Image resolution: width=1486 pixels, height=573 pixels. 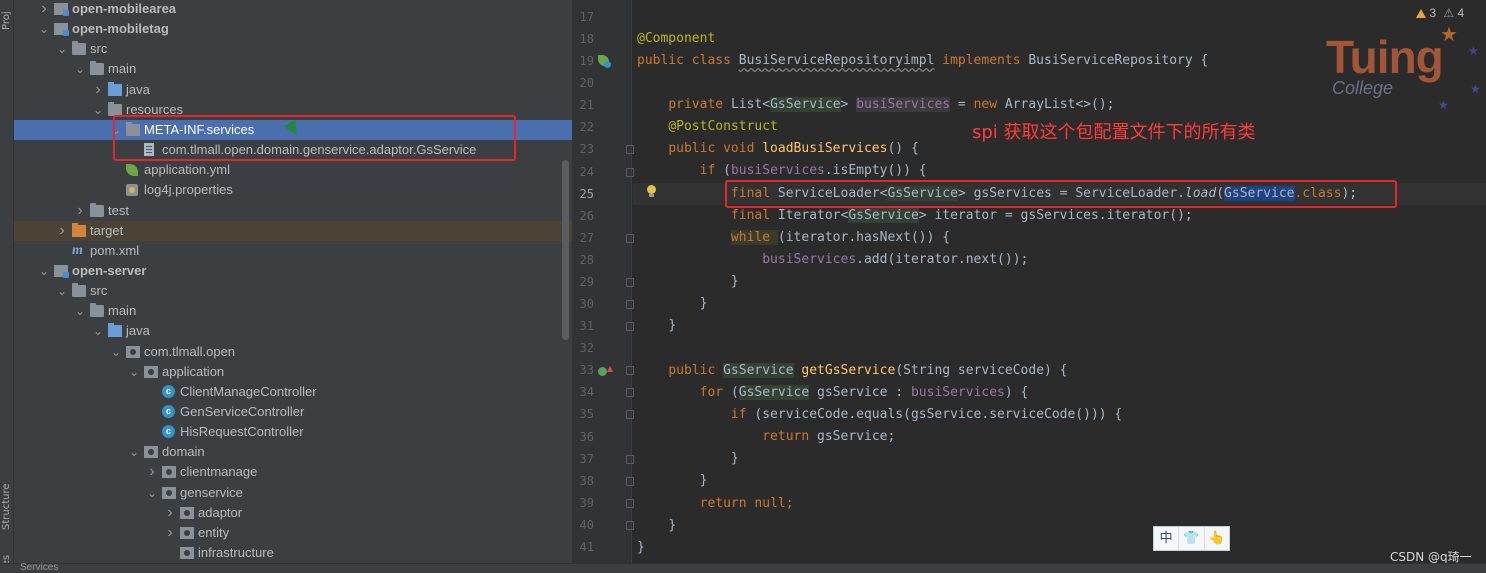 I want to click on tree-item: ⌄ open-server, so click(x=293, y=271).